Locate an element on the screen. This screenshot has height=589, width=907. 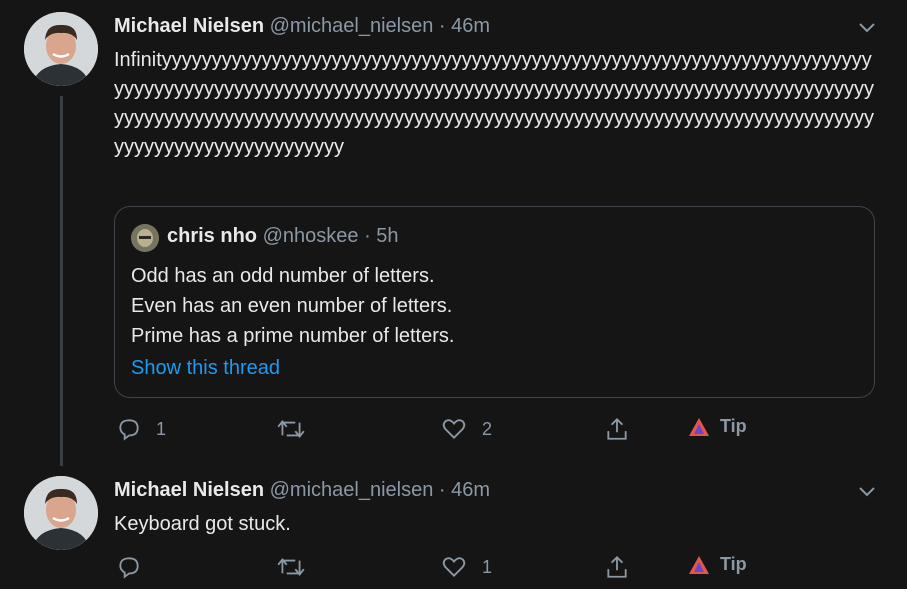
reply-button is located at coordinates (136, 567).